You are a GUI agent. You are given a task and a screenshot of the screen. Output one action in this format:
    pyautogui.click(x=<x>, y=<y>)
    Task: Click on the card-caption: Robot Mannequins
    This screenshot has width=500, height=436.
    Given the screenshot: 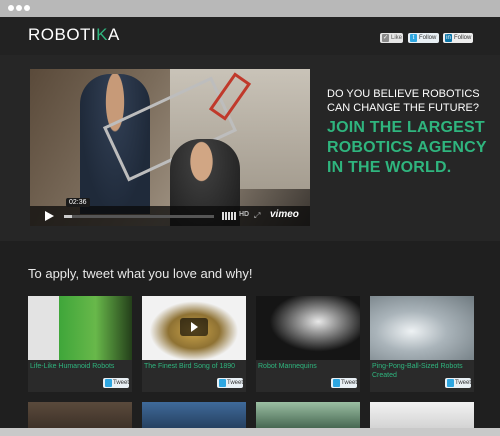 What is the action you would take?
    pyautogui.click(x=308, y=366)
    